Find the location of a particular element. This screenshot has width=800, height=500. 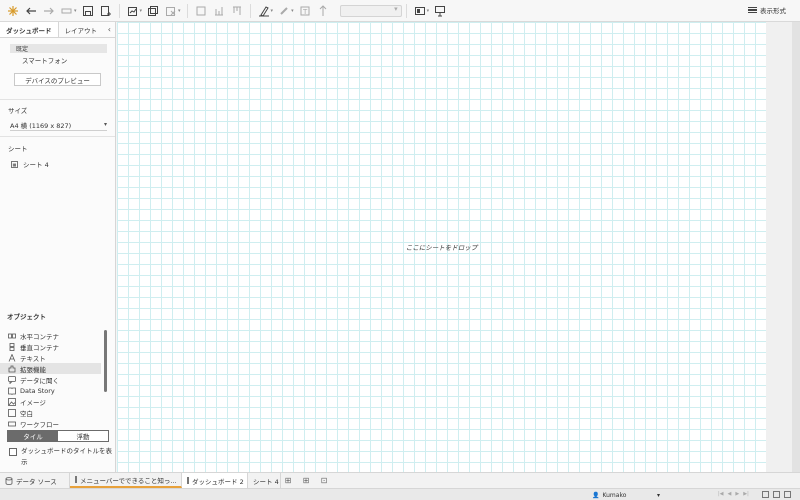

show-title-checkbox is located at coordinates (13, 452).